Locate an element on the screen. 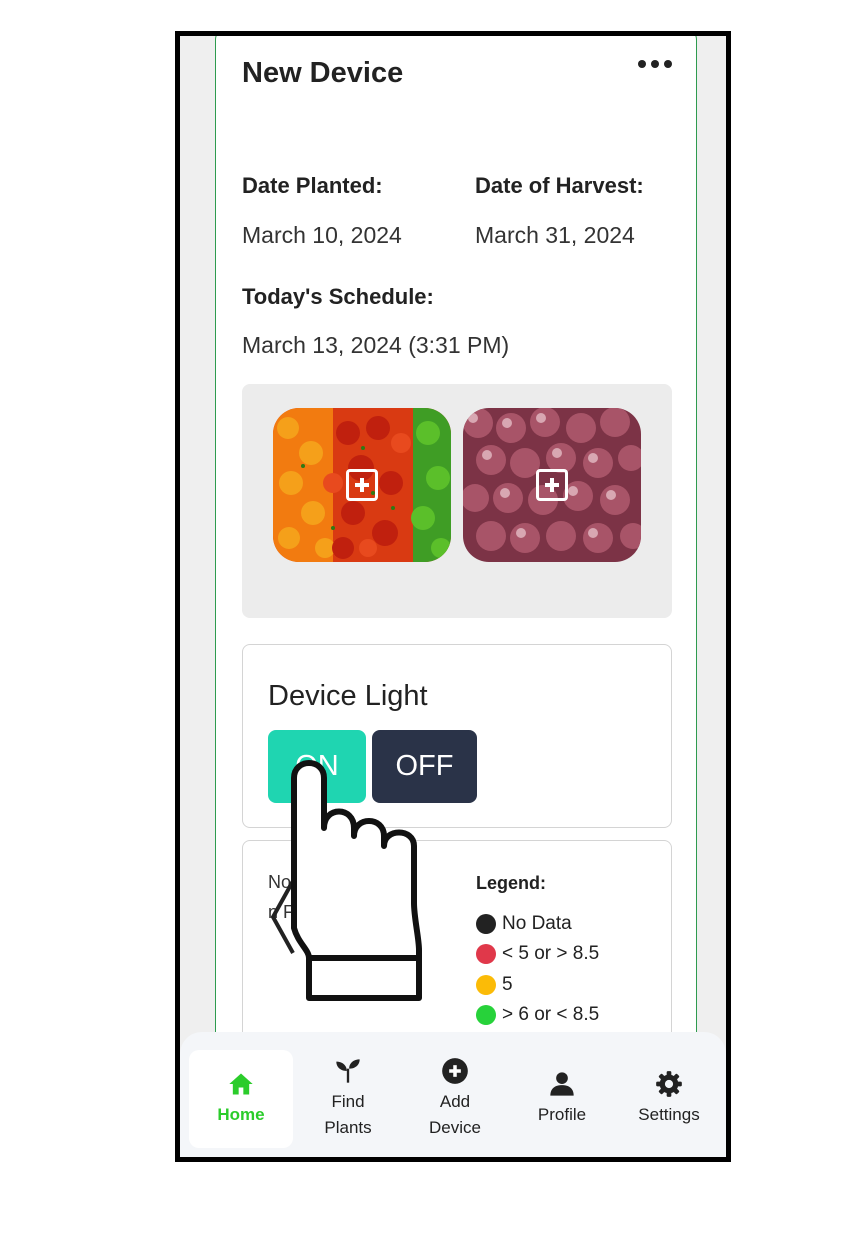  legend-item: 5 is located at coordinates (494, 985).